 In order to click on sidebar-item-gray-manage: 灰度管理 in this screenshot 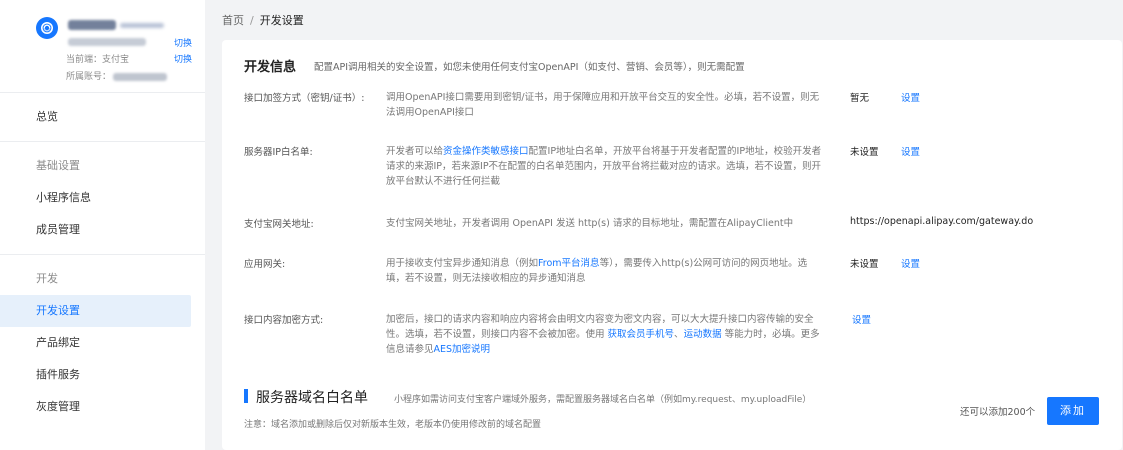, I will do `click(102, 407)`.